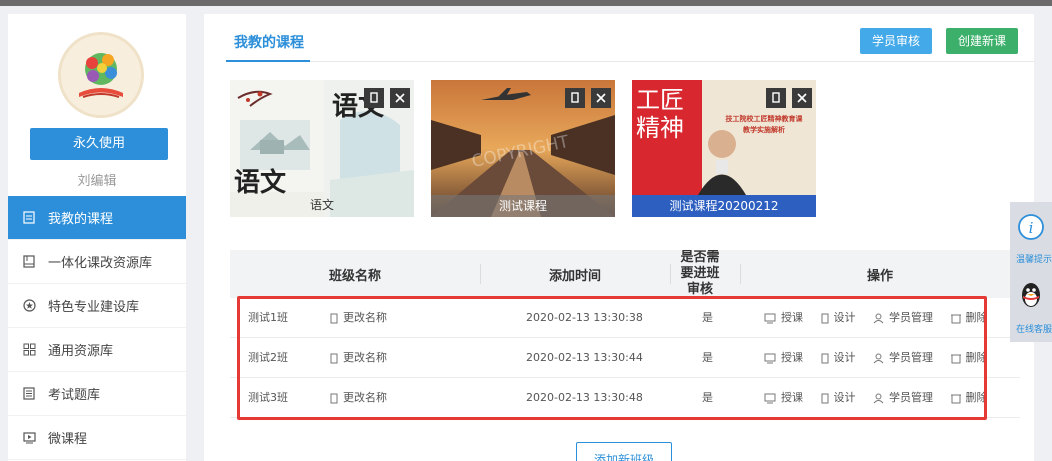 Image resolution: width=1052 pixels, height=461 pixels. What do you see at coordinates (268, 397) in the screenshot?
I see `class-name: 测试3班` at bounding box center [268, 397].